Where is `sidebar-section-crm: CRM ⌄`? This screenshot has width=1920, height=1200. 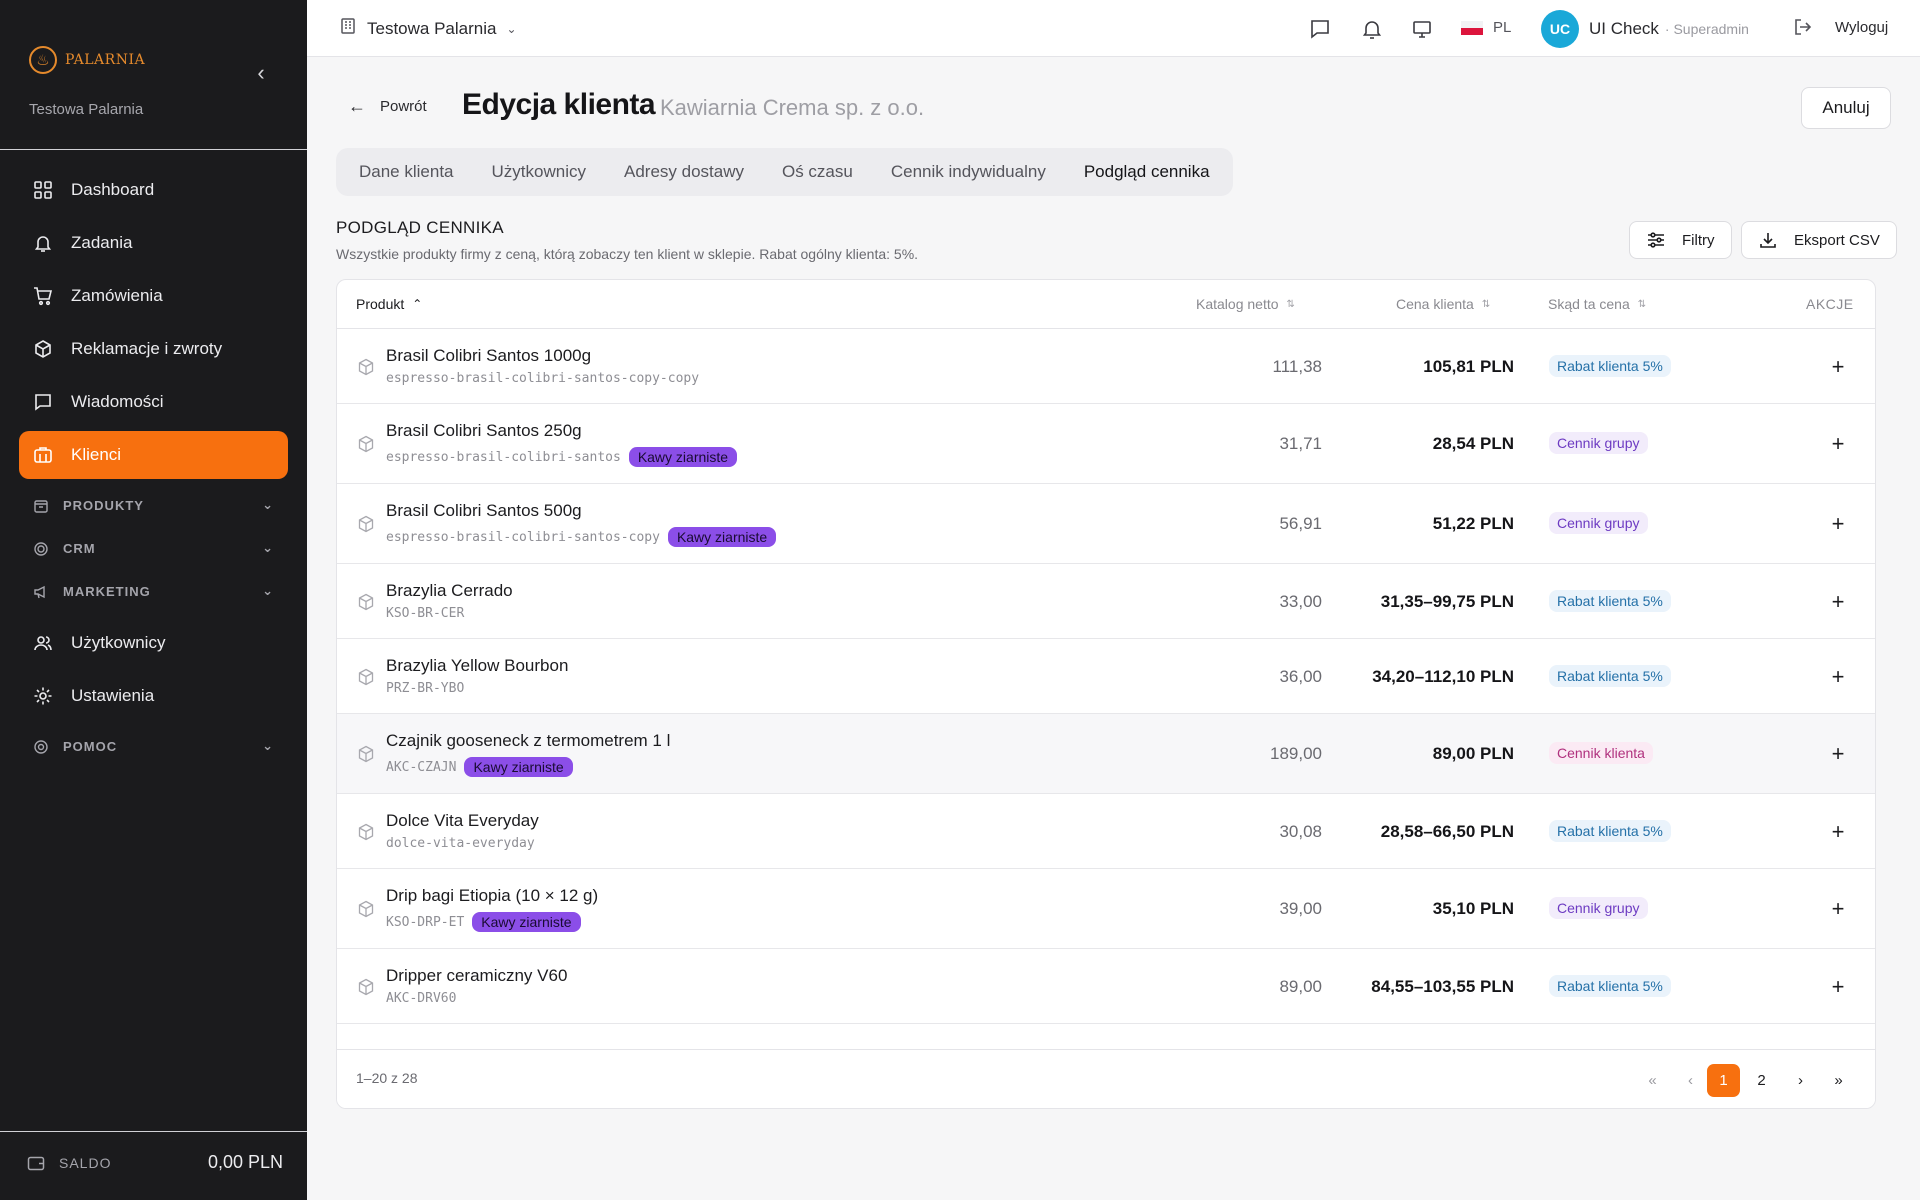 sidebar-section-crm: CRM ⌄ is located at coordinates (153, 548).